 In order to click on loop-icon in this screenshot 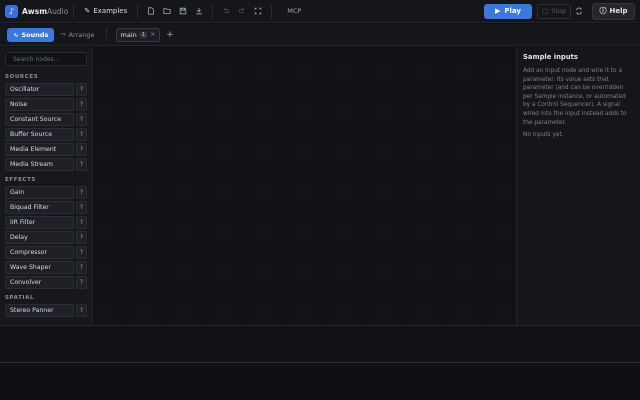, I will do `click(579, 11)`.